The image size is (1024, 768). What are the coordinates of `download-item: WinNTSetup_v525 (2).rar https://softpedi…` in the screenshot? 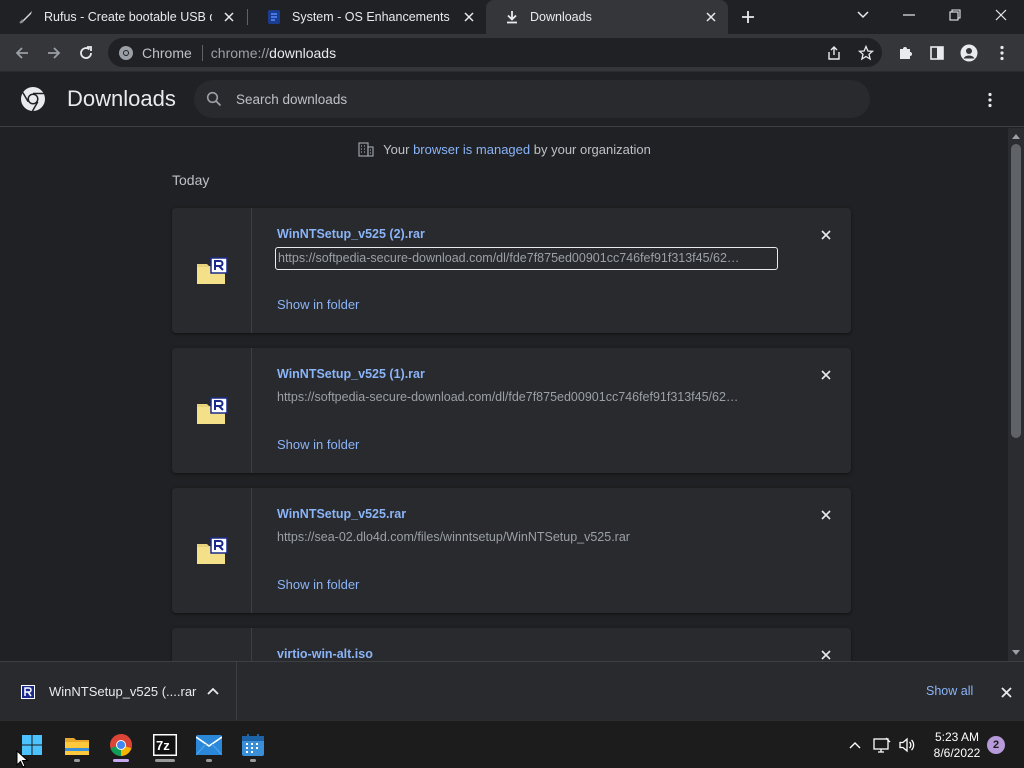 It's located at (511, 270).